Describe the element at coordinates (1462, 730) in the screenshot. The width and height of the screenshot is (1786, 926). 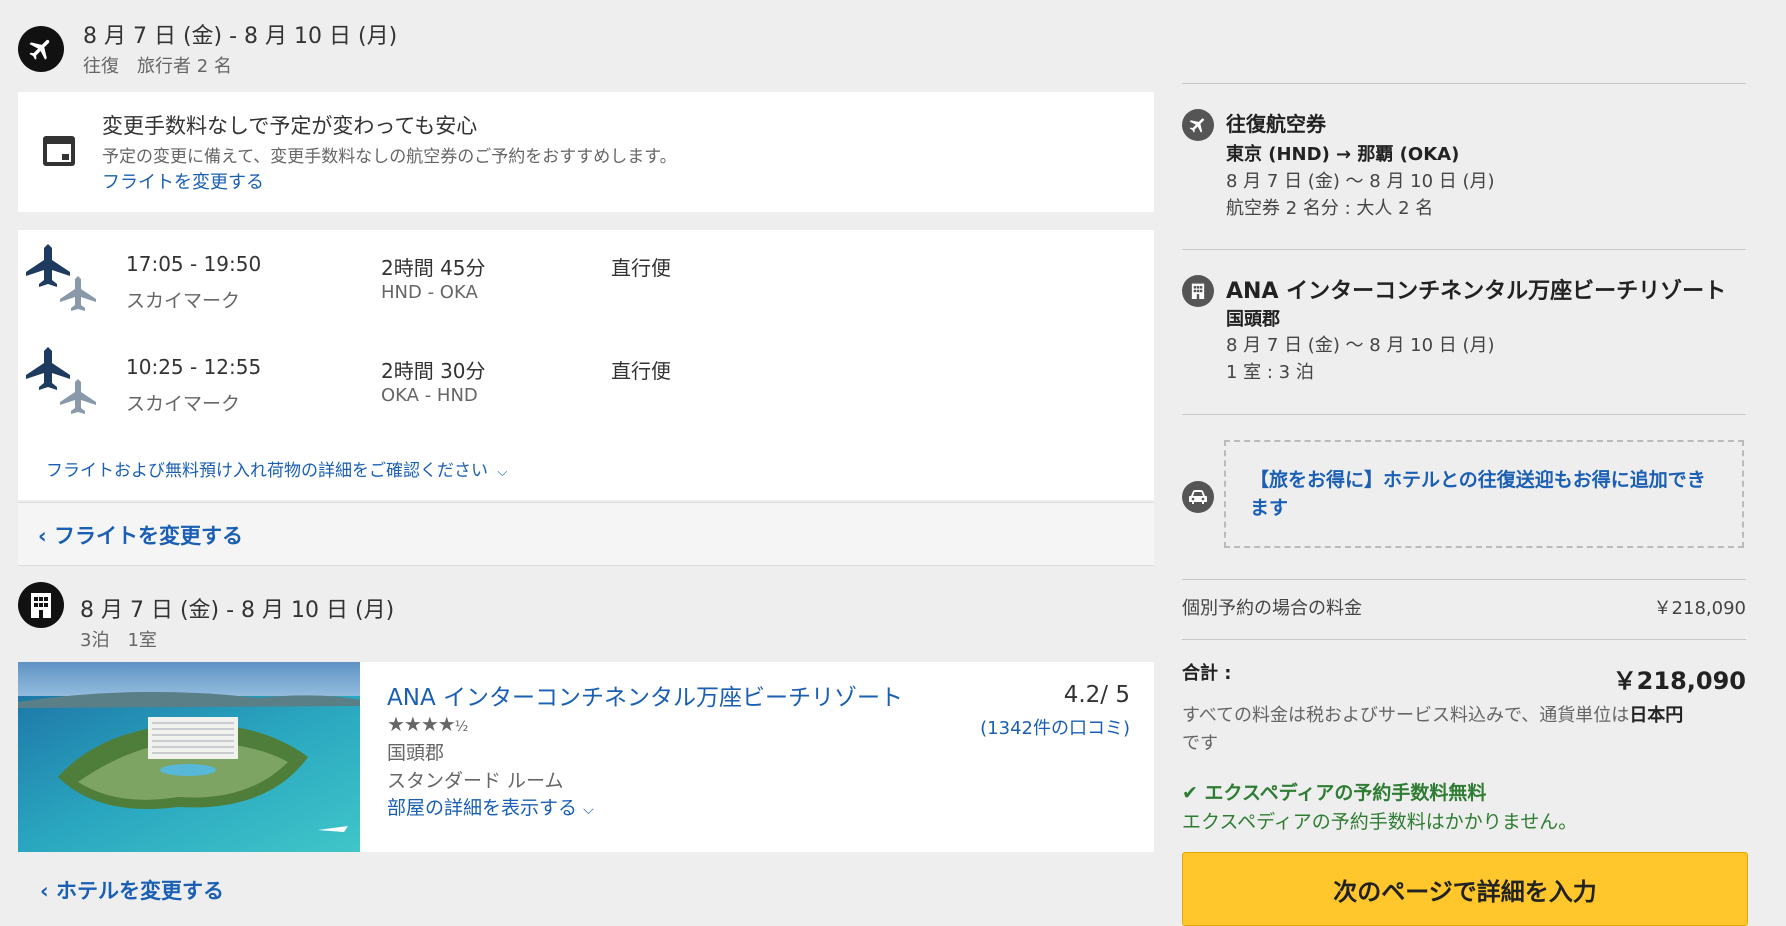
I see `tax-note: すべての料金は税およびサービス料込みで、通貨単位は日本円 です` at that location.